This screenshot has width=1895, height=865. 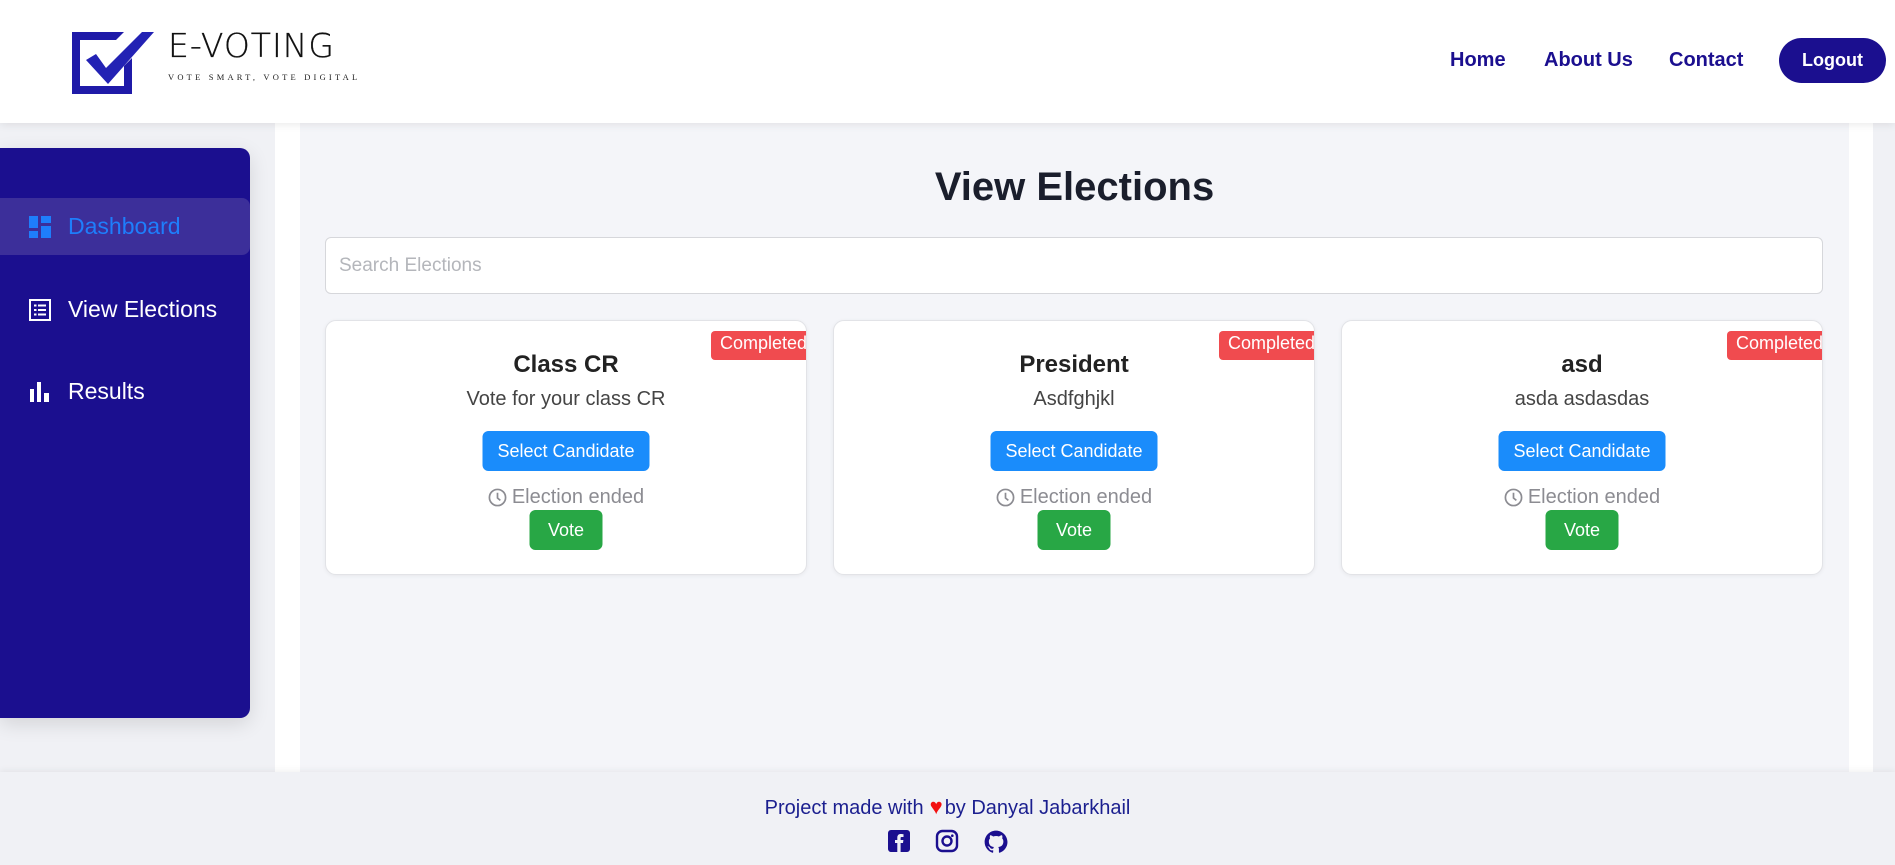 I want to click on sidebar-item-view-elections: View Elections, so click(x=125, y=309).